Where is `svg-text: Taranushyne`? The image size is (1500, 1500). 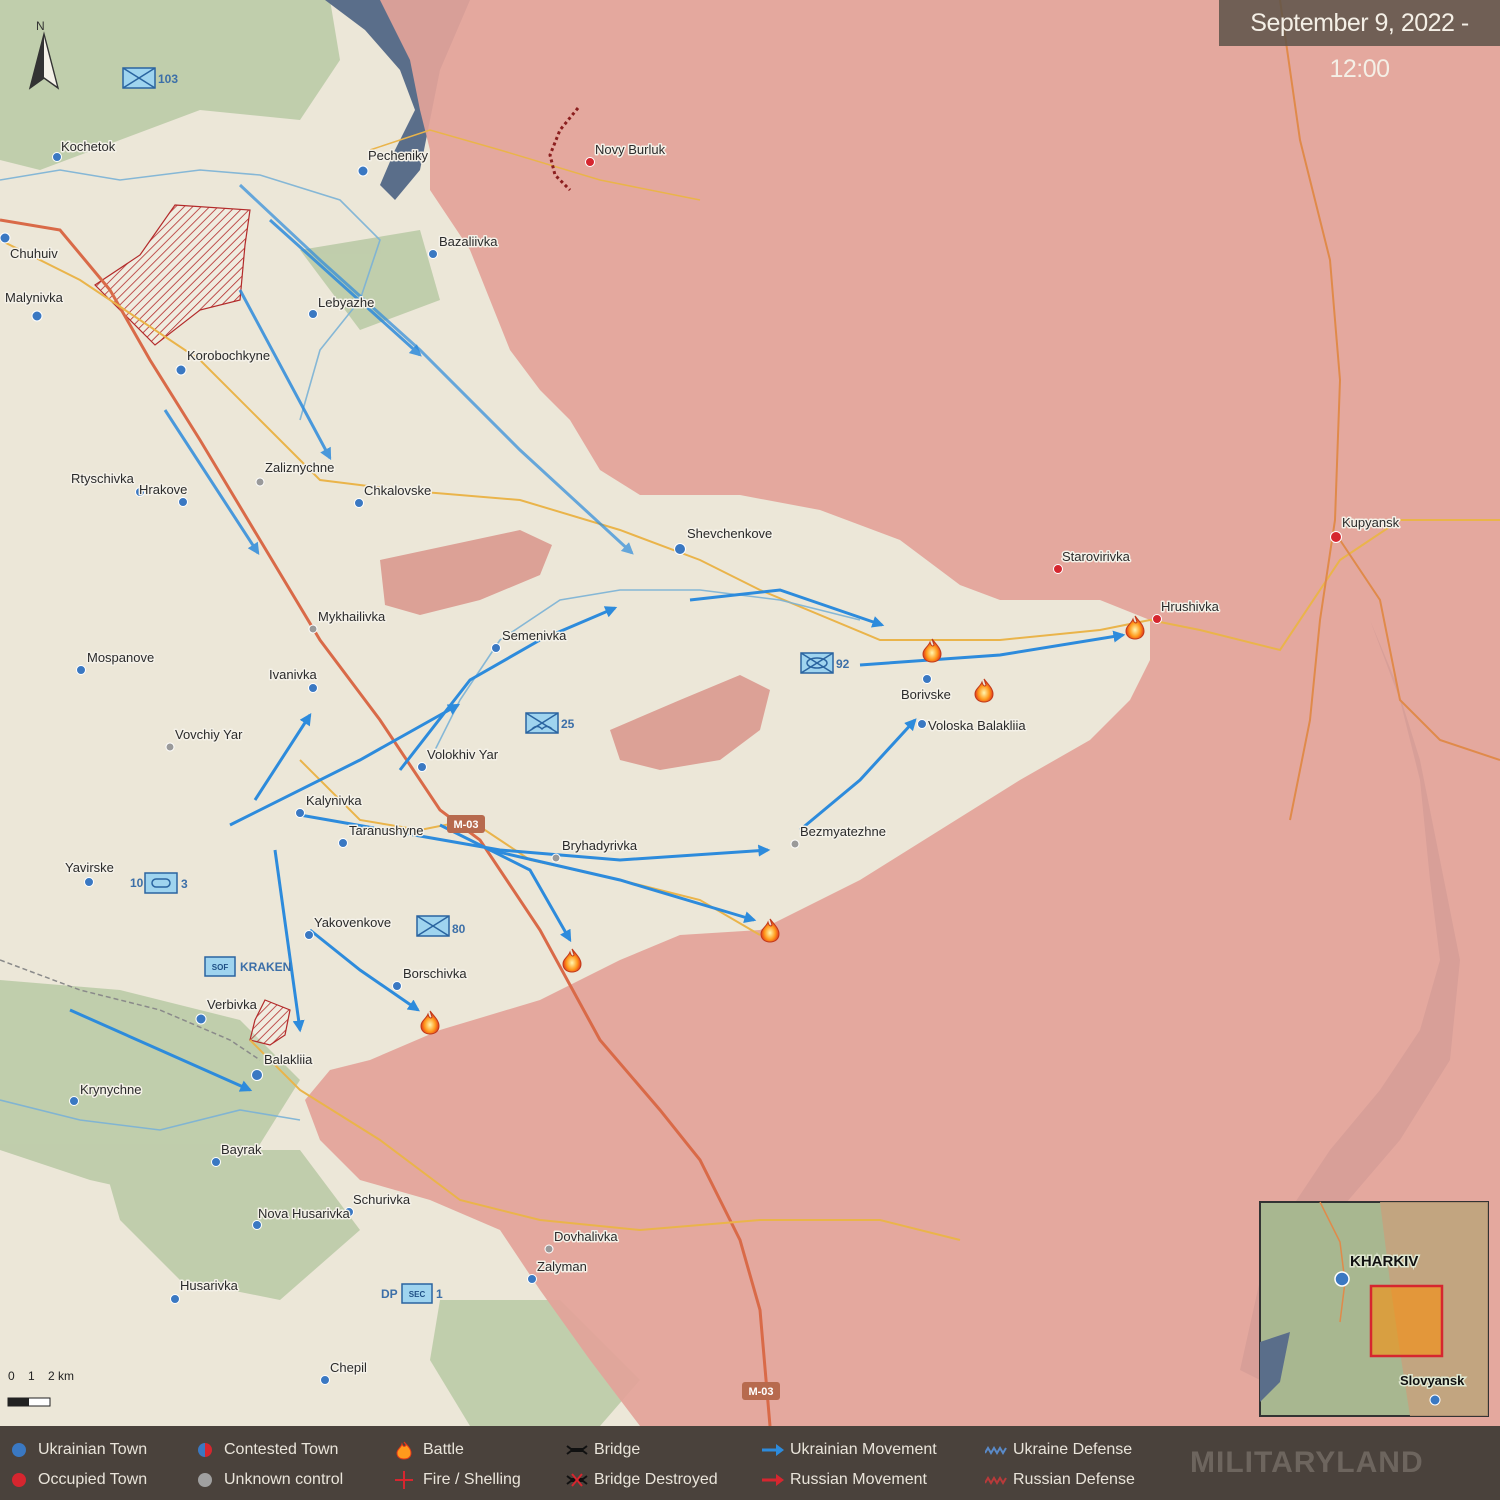 svg-text: Taranushyne is located at coordinates (386, 830).